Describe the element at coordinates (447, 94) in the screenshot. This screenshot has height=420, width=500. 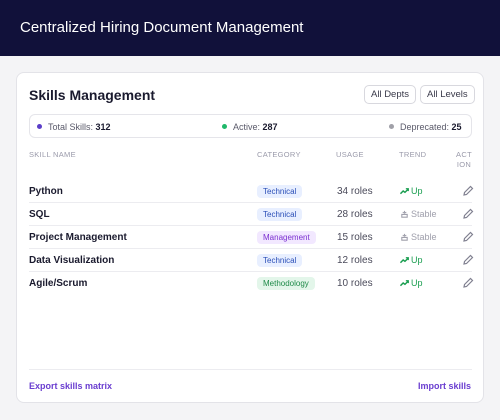
I see `level-filter: All Levels` at that location.